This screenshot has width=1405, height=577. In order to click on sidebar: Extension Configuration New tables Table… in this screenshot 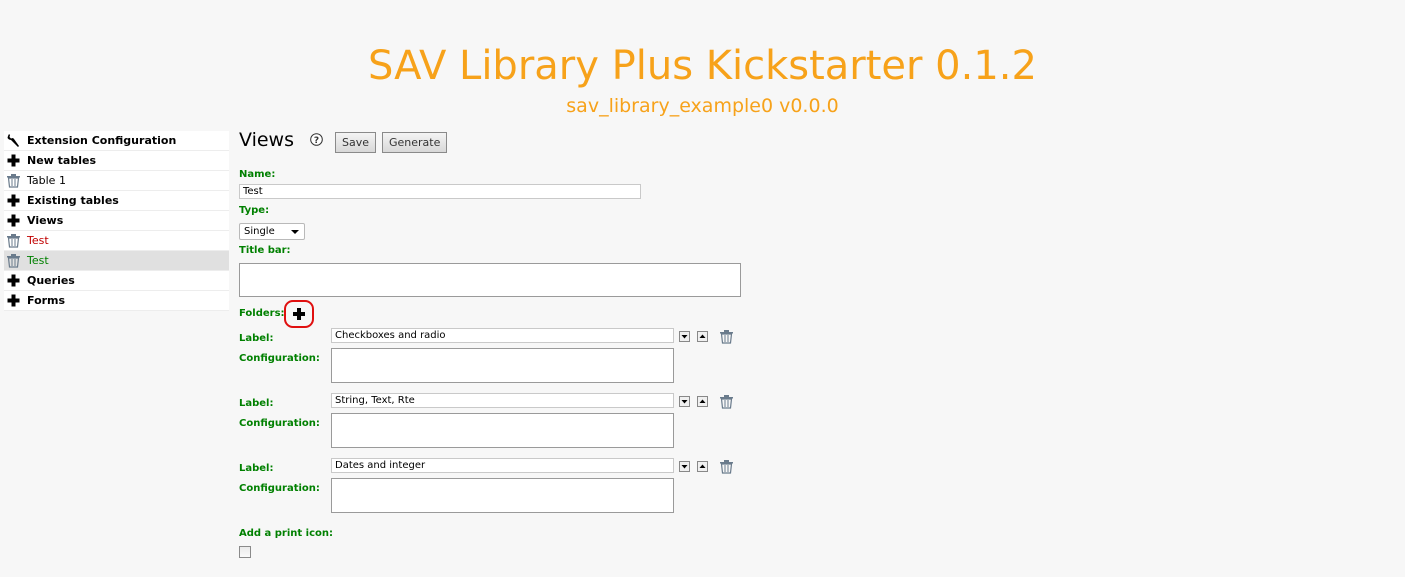, I will do `click(116, 221)`.